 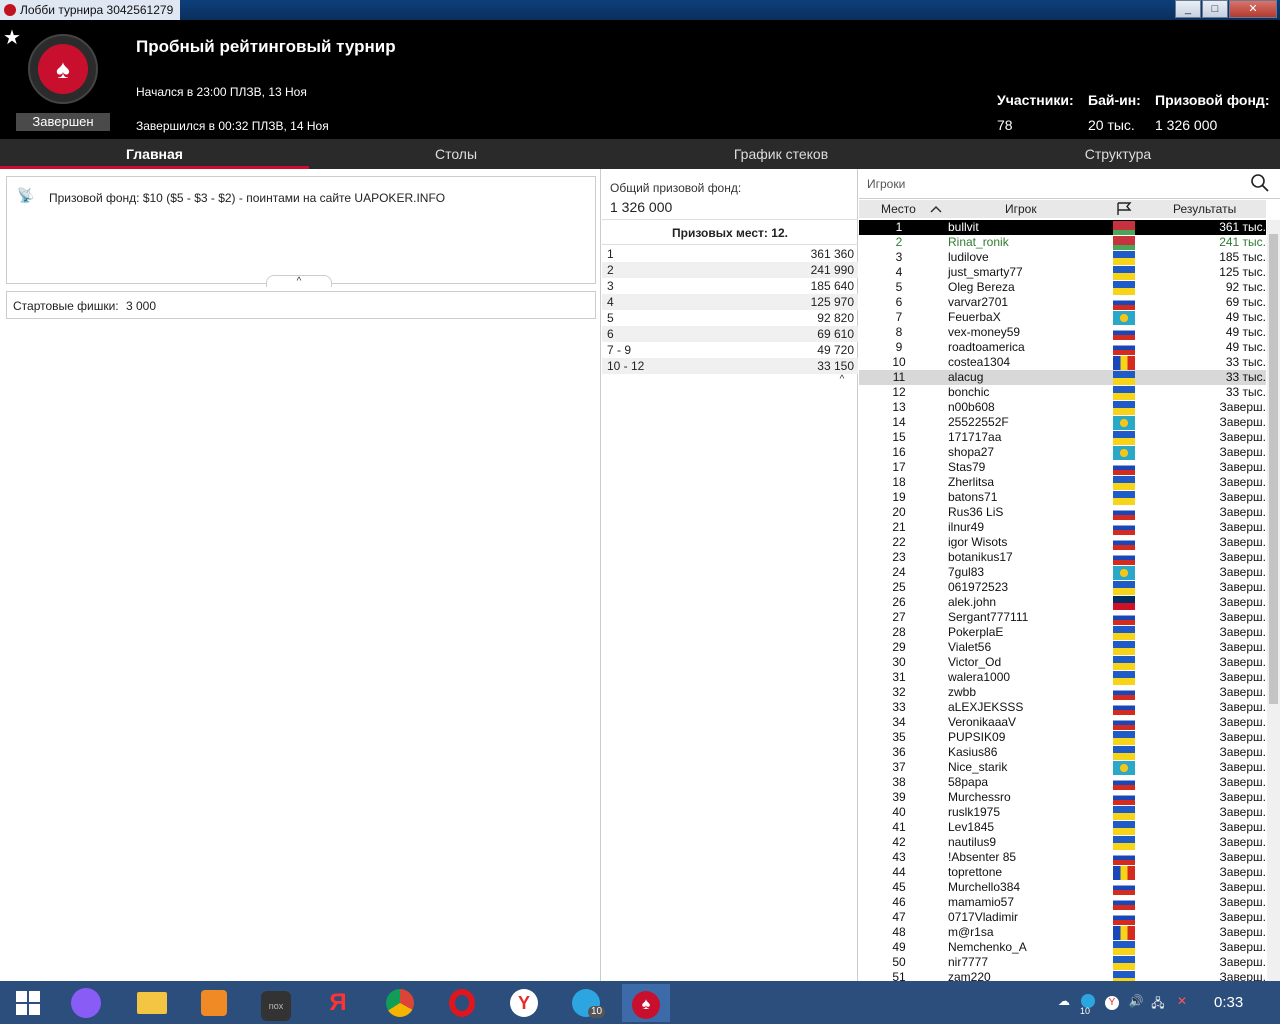 What do you see at coordinates (1273, 469) in the screenshot?
I see `scrollbar-thumb` at bounding box center [1273, 469].